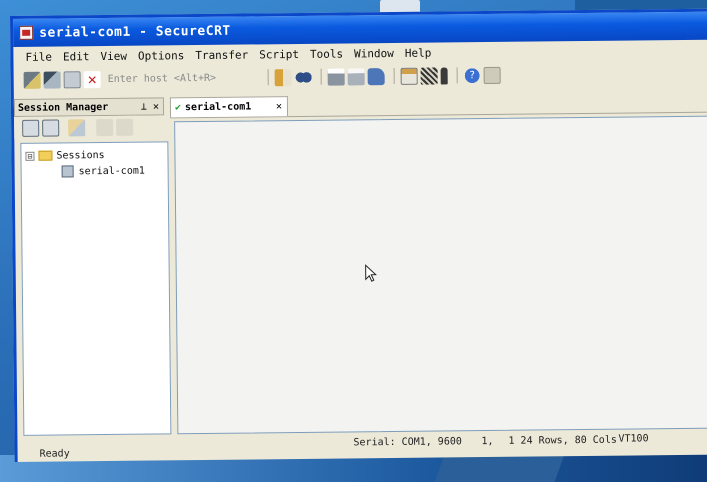 Image resolution: width=707 pixels, height=482 pixels. I want to click on session-icon, so click(67, 171).